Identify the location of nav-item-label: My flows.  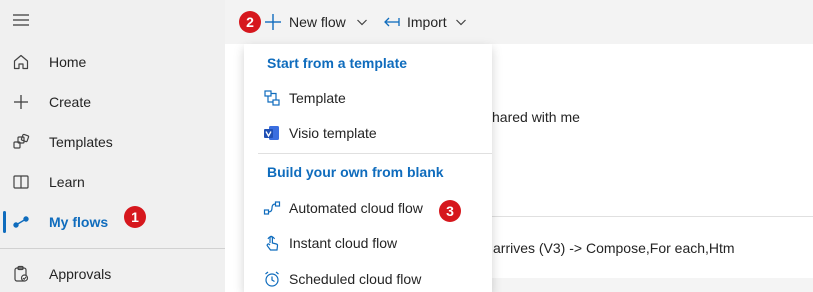
(79, 222).